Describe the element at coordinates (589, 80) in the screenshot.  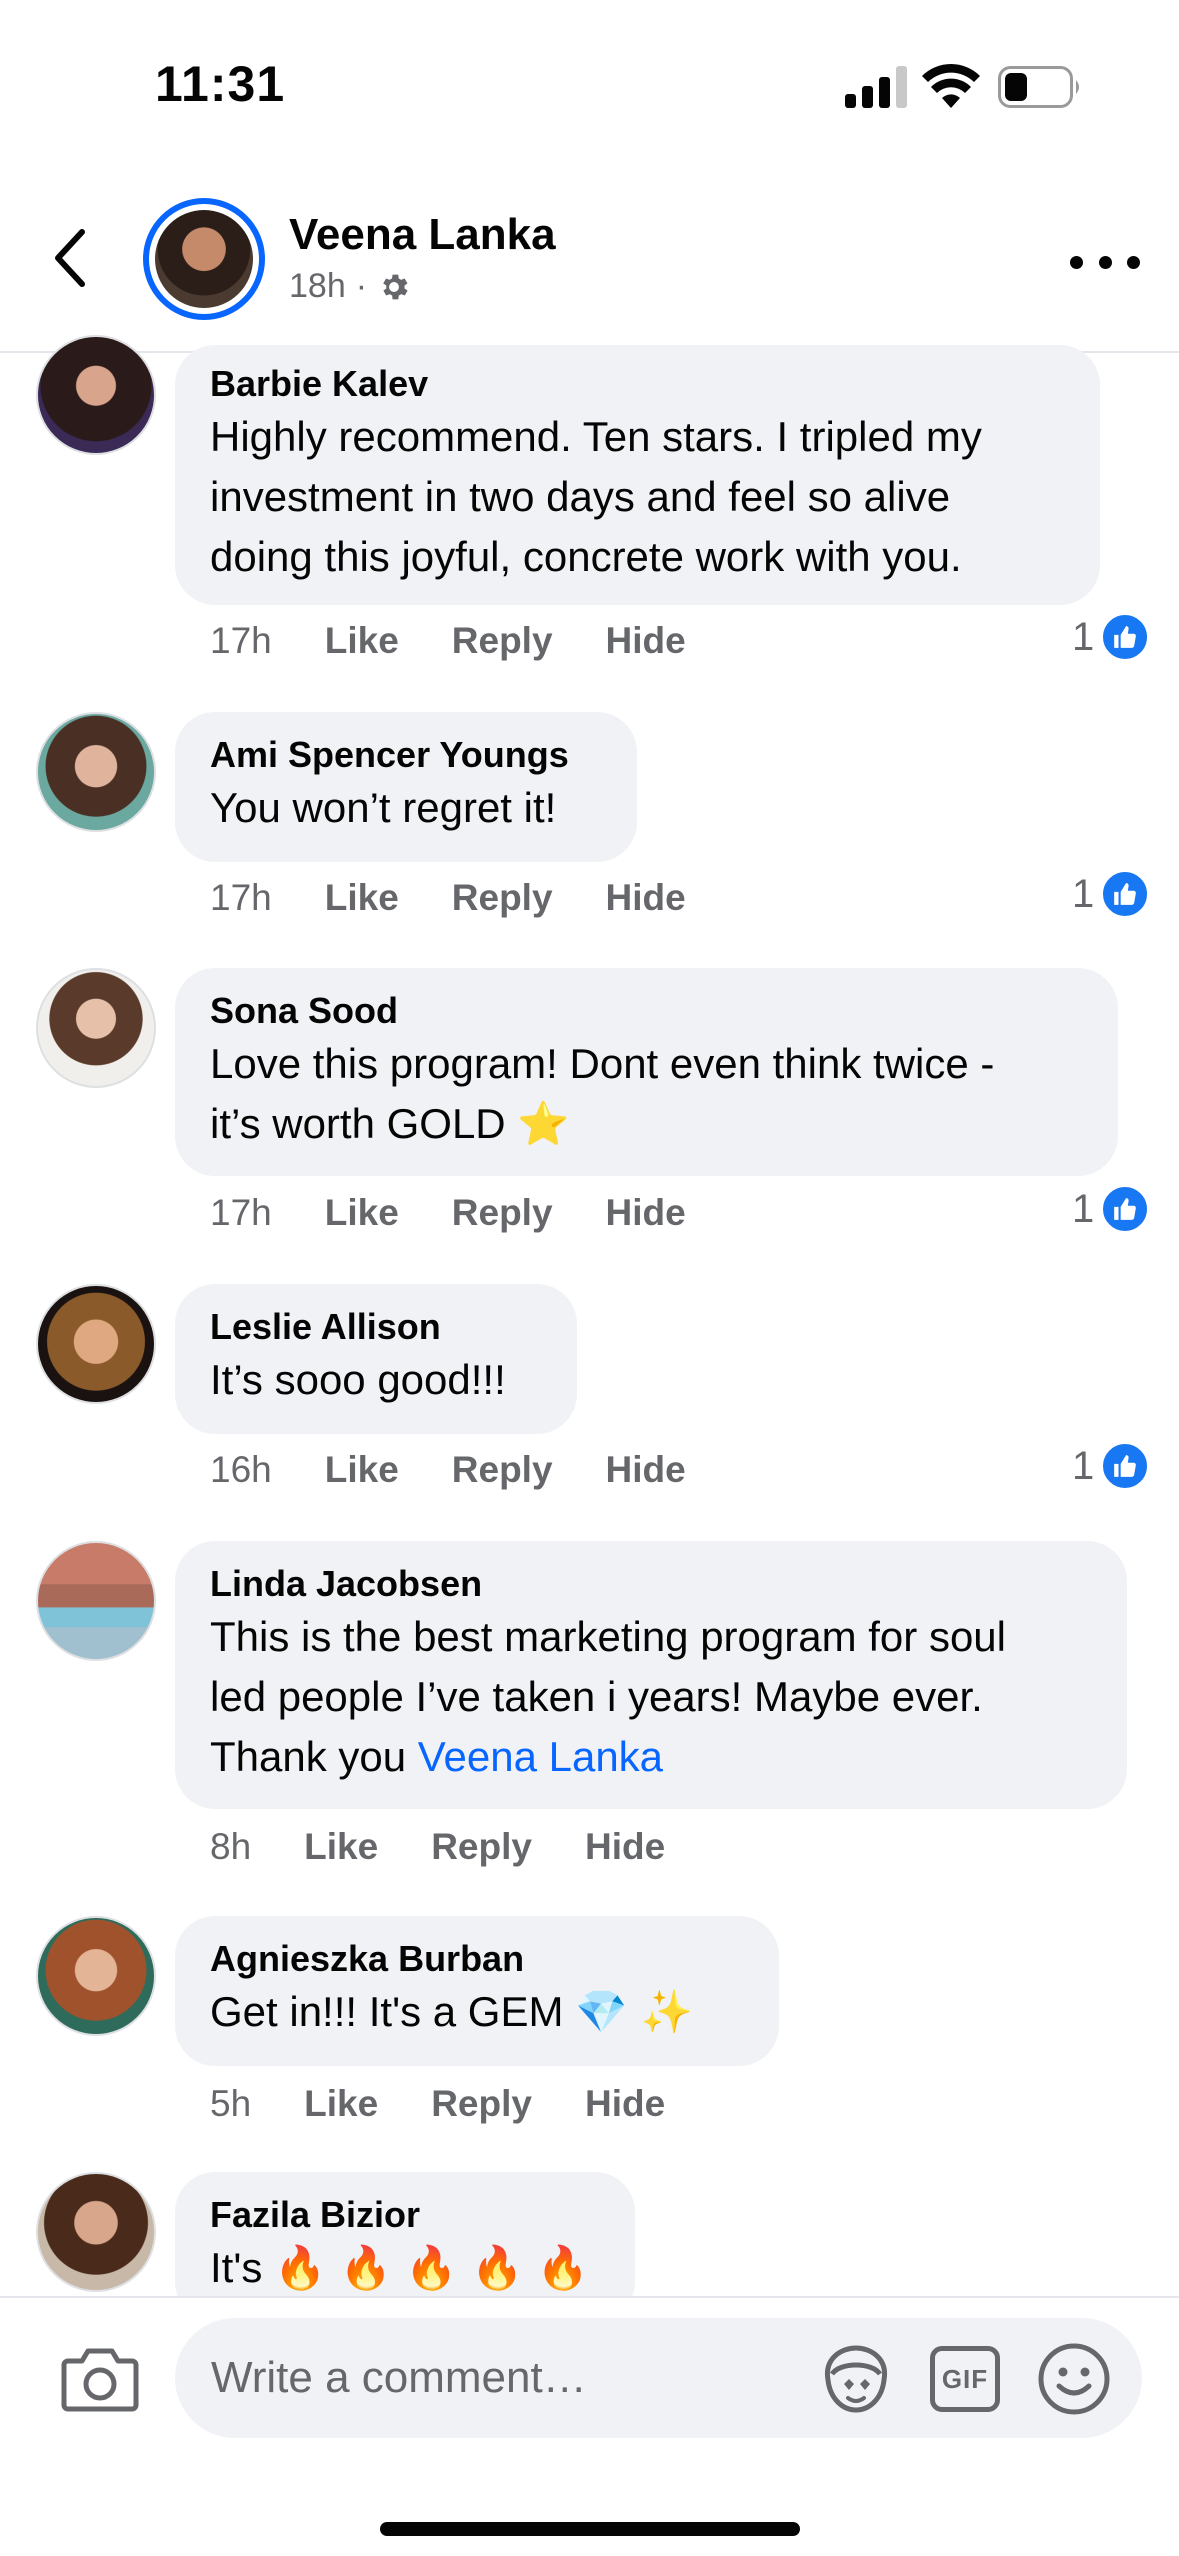
I see `status-bar: 11:31` at that location.